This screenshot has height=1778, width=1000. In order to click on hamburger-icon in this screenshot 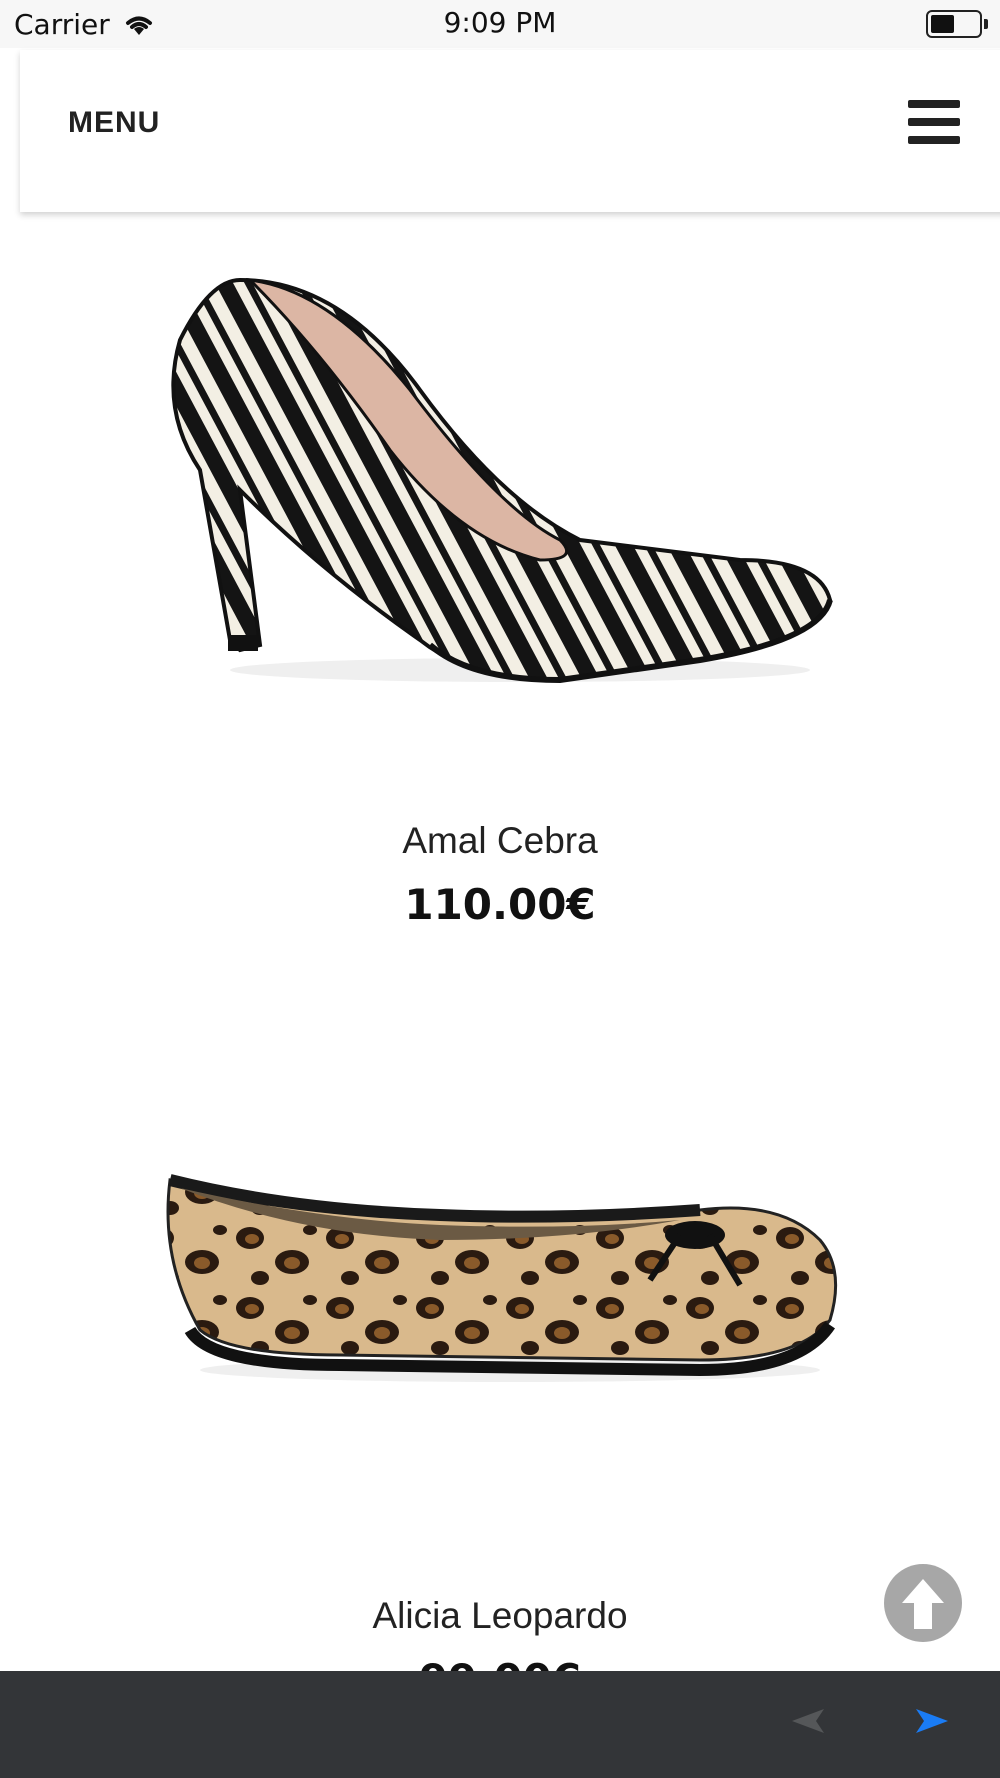, I will do `click(934, 122)`.